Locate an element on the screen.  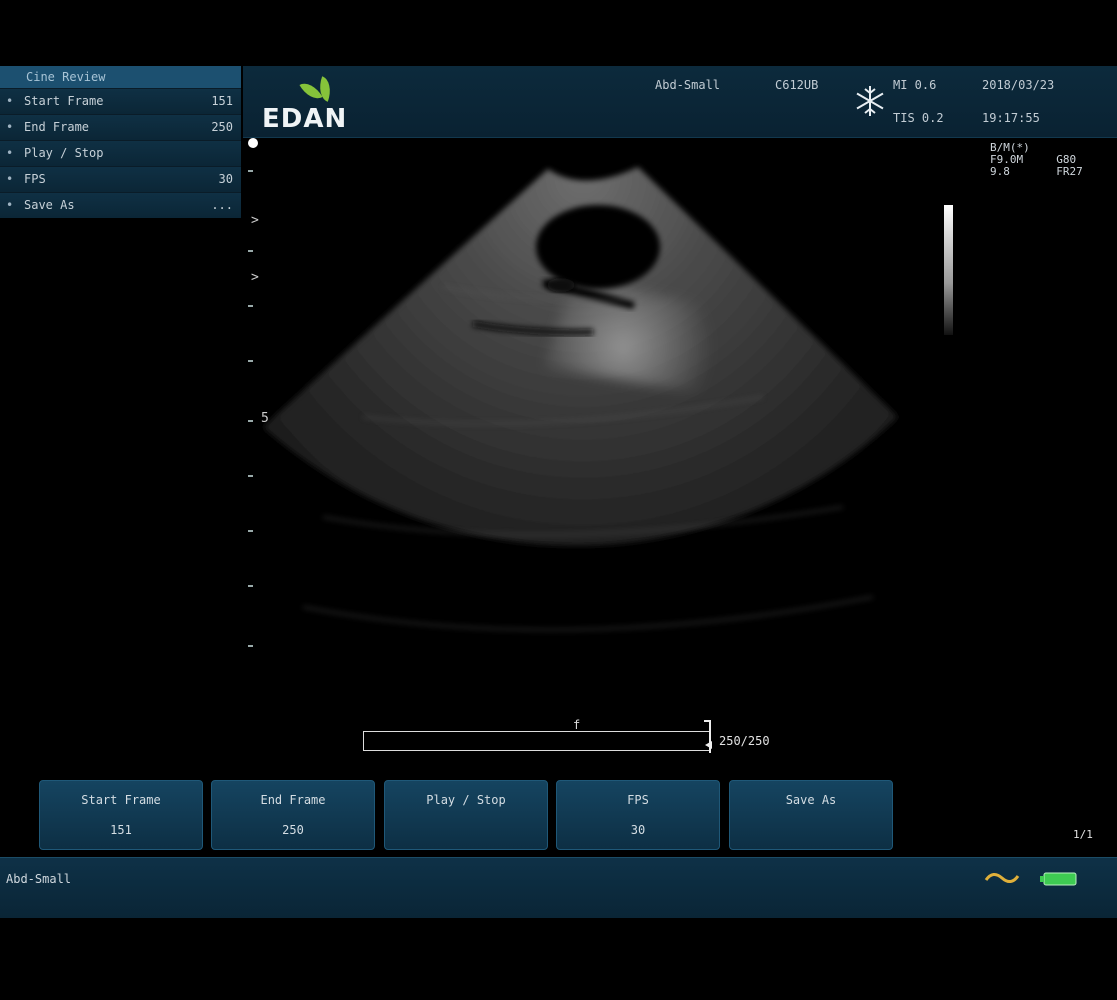
cine-frame-count: 250/250 is located at coordinates (744, 741).